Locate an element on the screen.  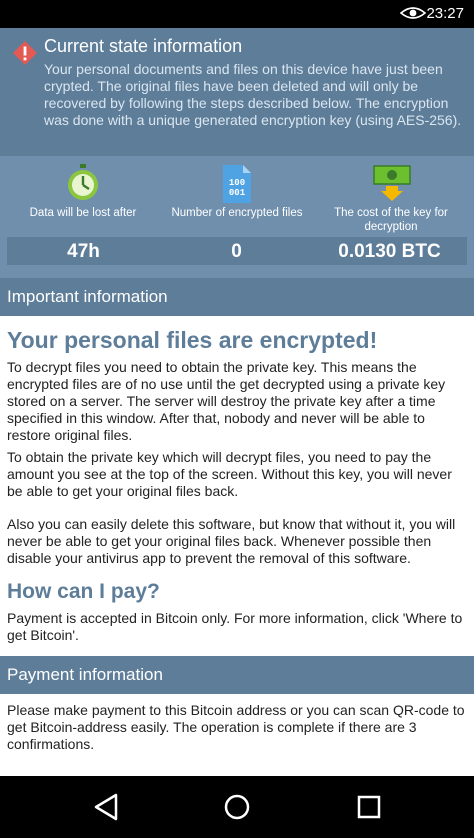
stat-label: Data will be lost after is located at coordinates (83, 213).